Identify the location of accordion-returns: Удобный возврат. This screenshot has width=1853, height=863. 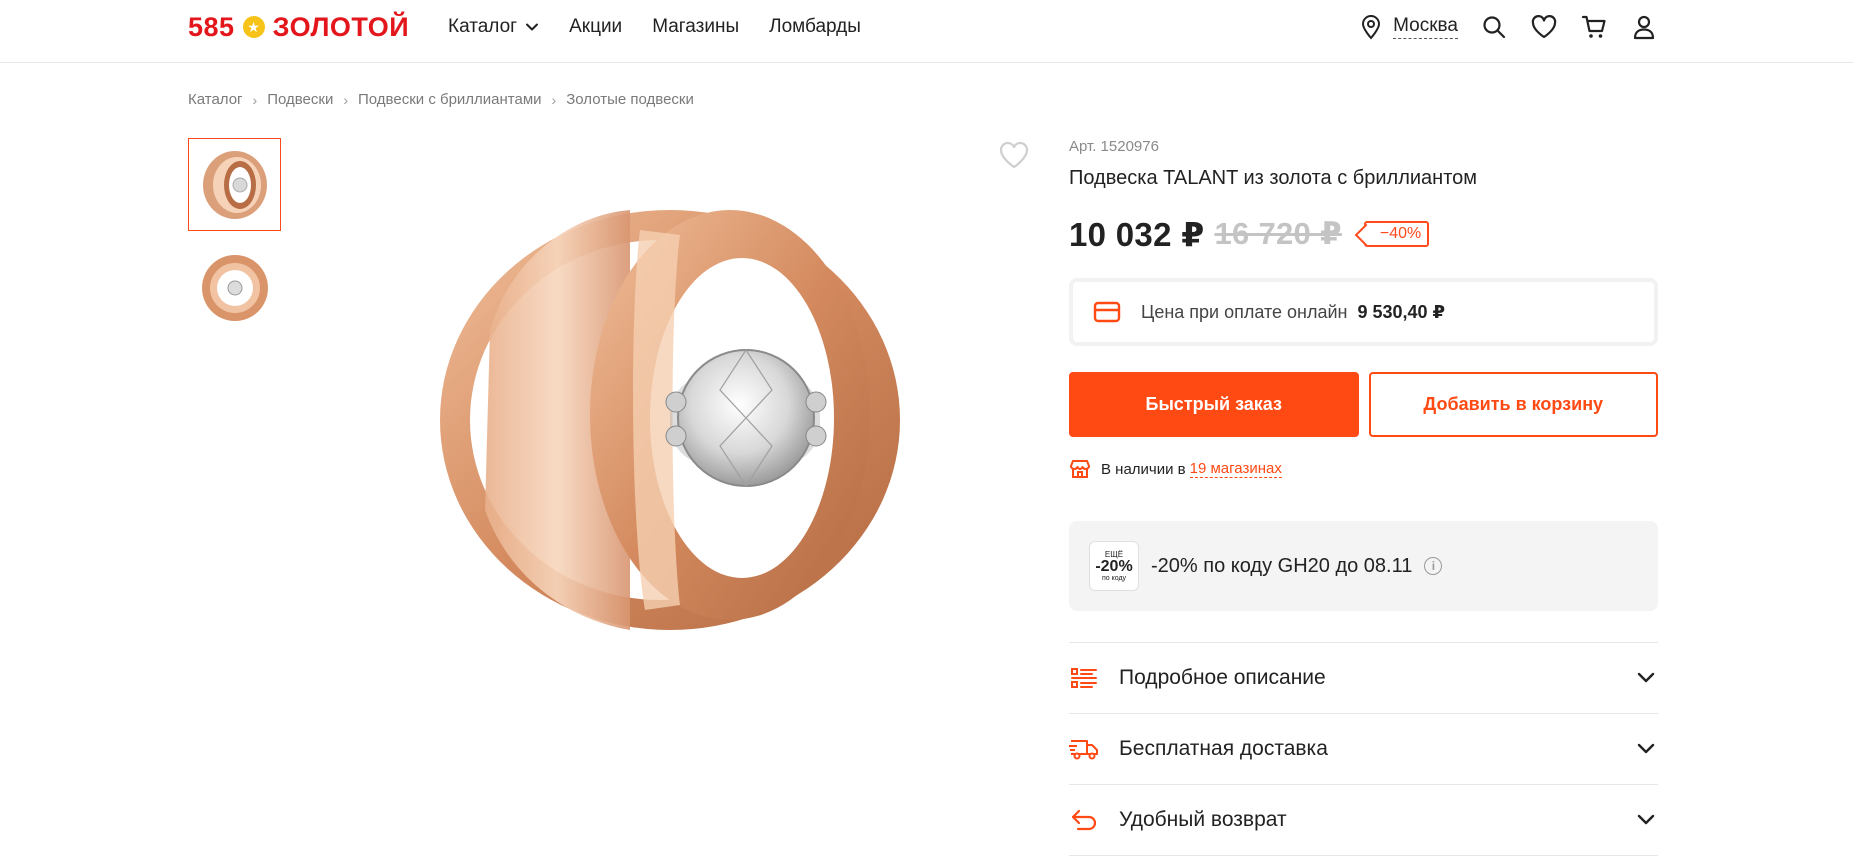
(1363, 820).